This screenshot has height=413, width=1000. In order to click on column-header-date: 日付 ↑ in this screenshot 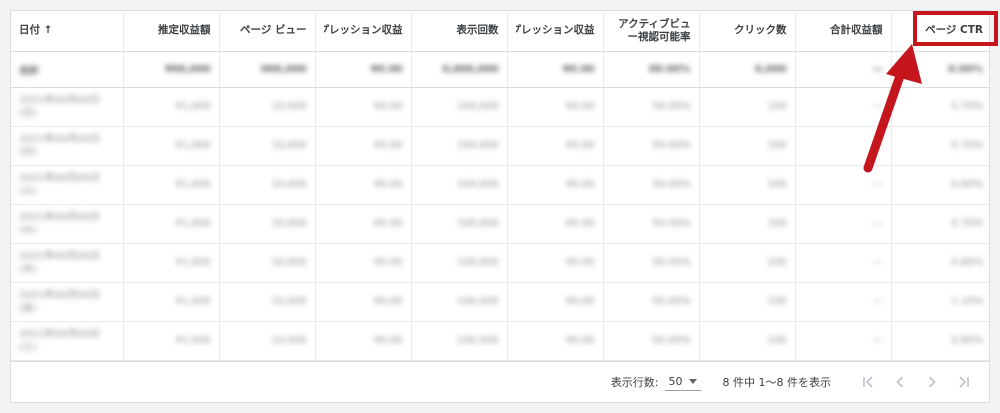, I will do `click(67, 31)`.